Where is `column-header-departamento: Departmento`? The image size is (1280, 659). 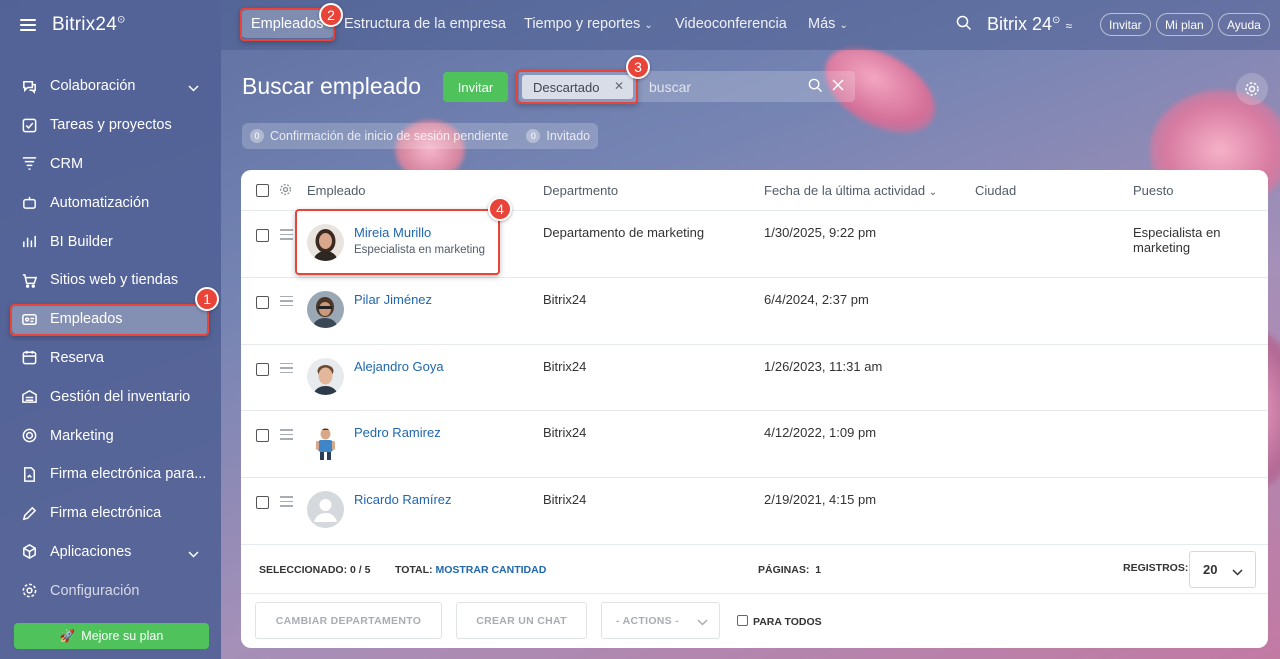 column-header-departamento: Departmento is located at coordinates (580, 190).